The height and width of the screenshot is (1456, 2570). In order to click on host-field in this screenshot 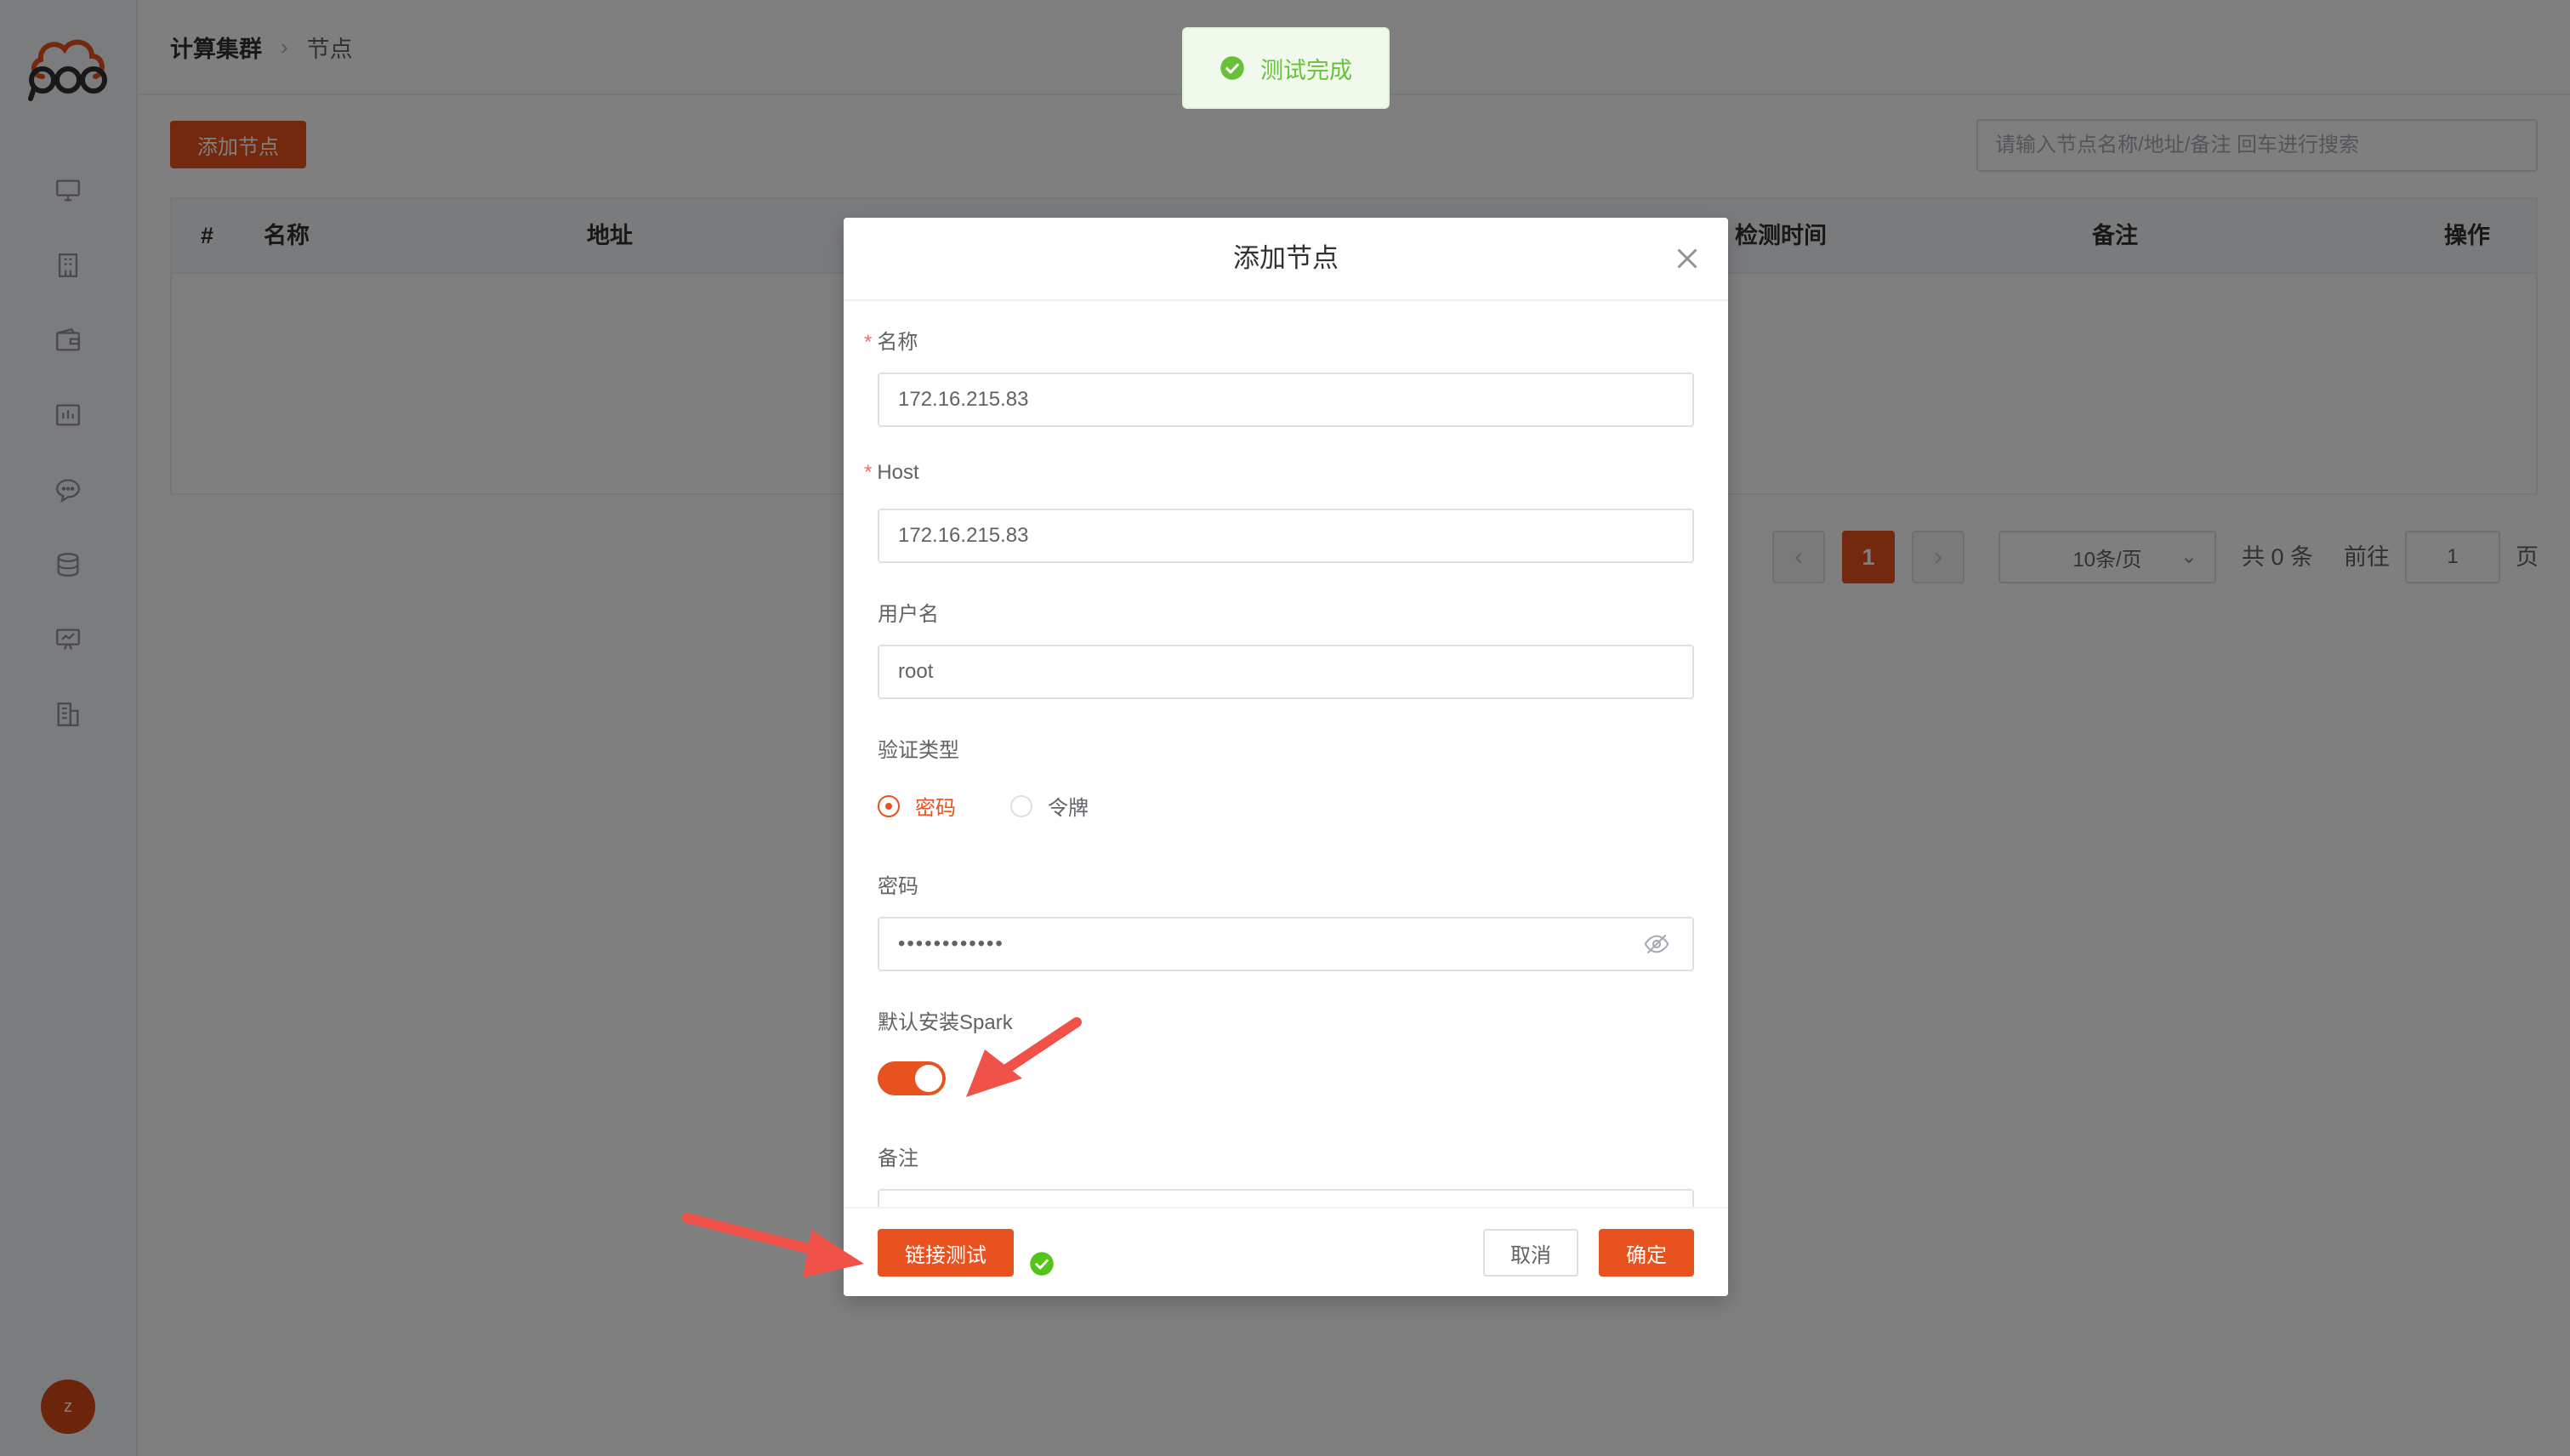, I will do `click(1286, 536)`.